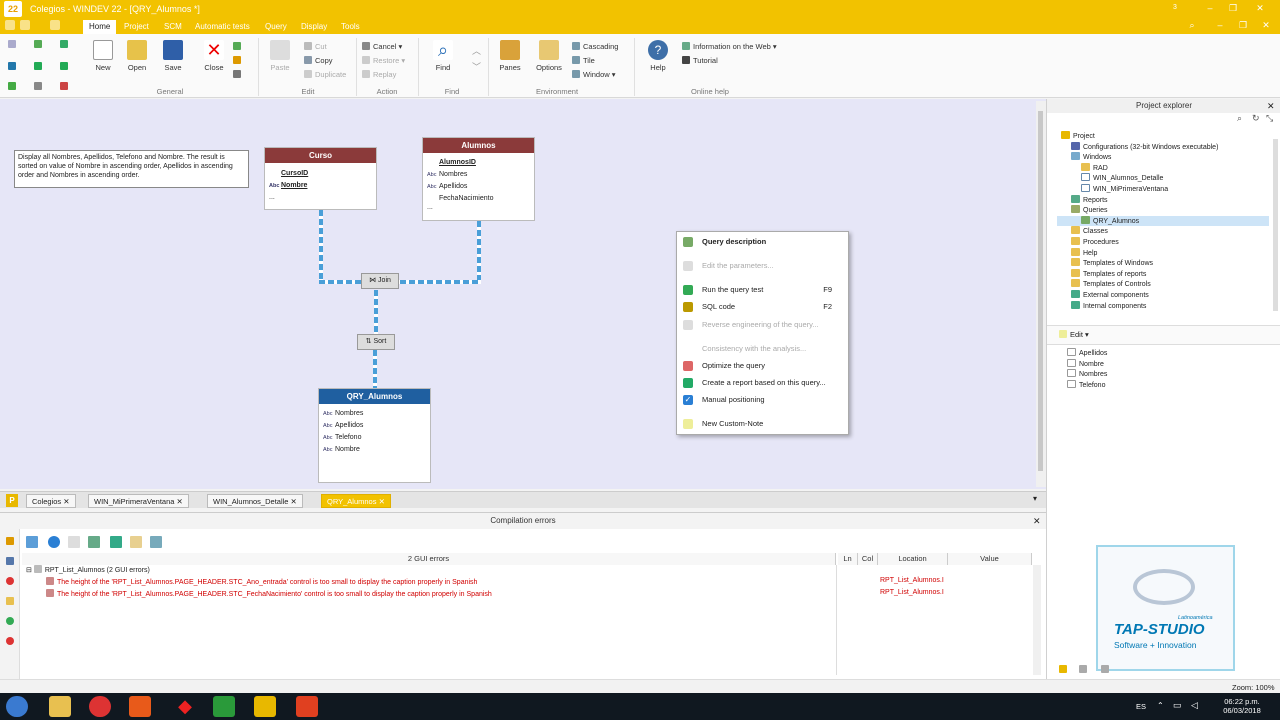  Describe the element at coordinates (10, 601) in the screenshot. I see `warning-icon` at that location.